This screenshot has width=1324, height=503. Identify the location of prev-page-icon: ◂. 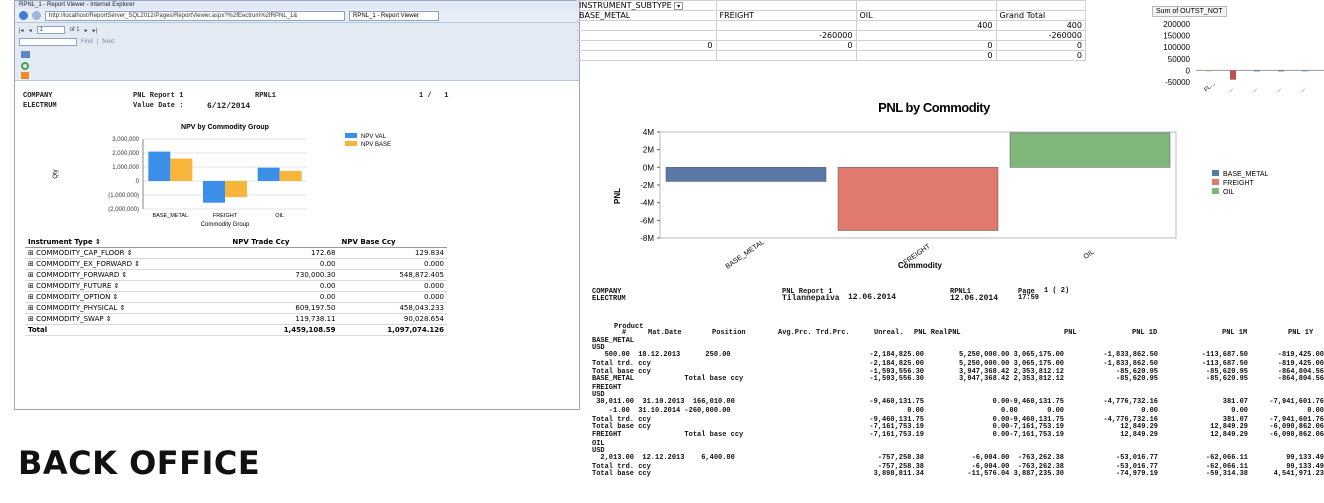
(30, 30).